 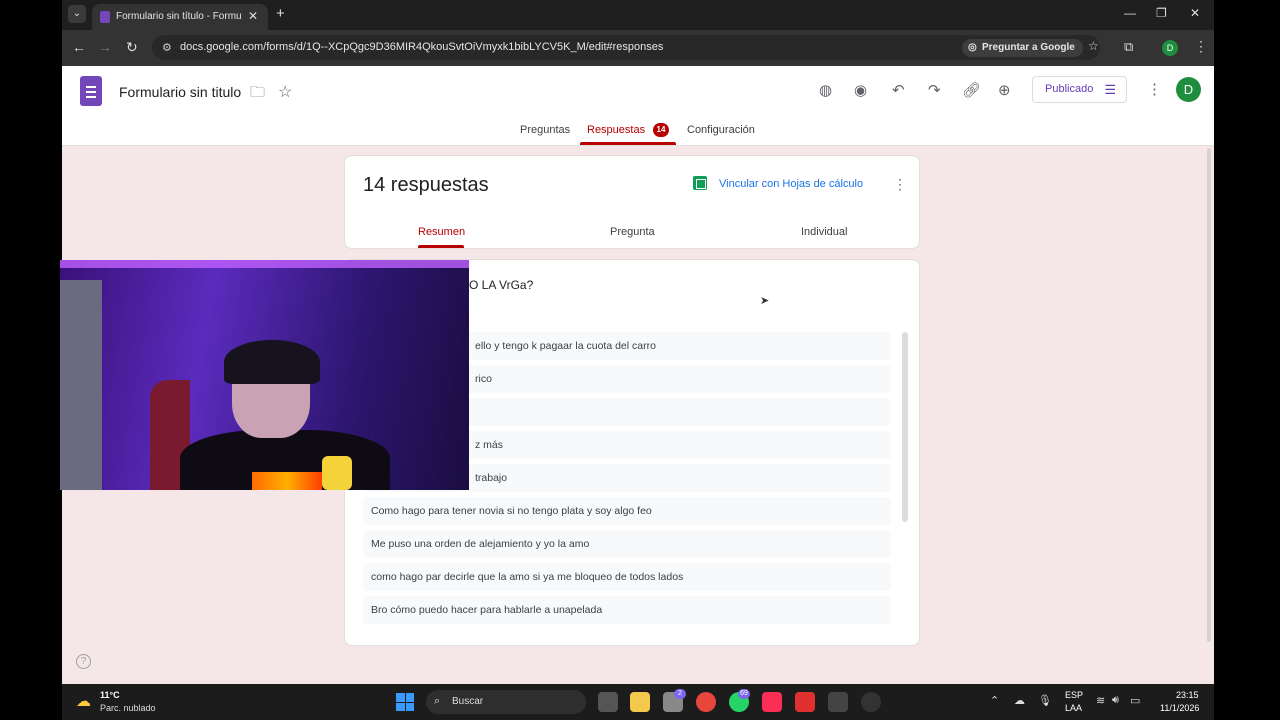 What do you see at coordinates (1195, 13) in the screenshot?
I see `close-window-icon: ✕` at bounding box center [1195, 13].